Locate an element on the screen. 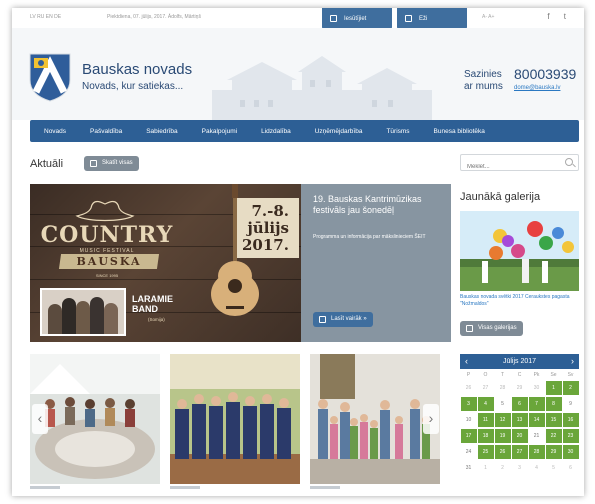 The height and width of the screenshot is (504, 595). gallery-section-title: Jaunākā galerija is located at coordinates (500, 197).